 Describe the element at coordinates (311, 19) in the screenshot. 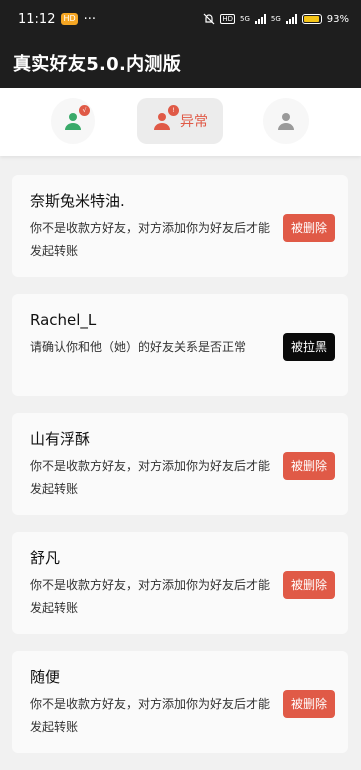

I see `battery-icon` at that location.